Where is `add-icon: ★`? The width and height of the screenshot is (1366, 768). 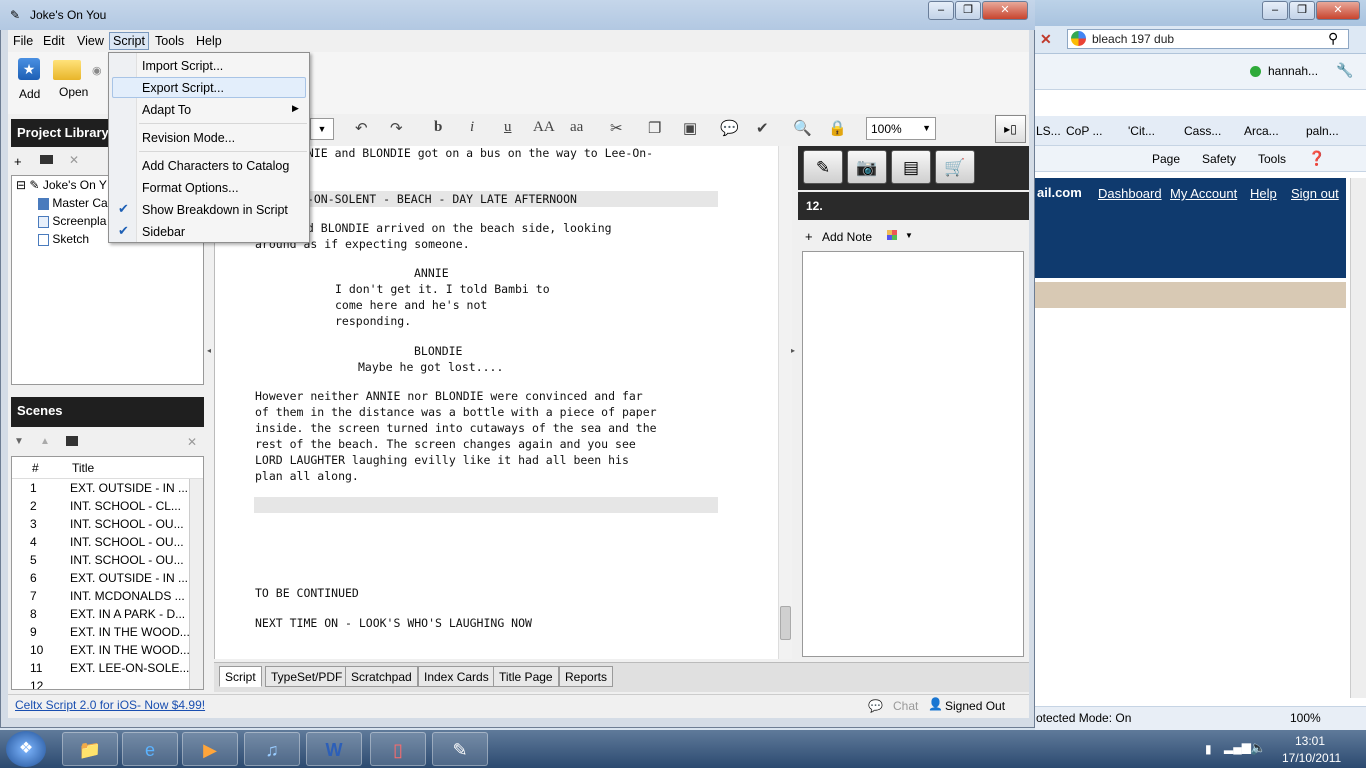
add-icon: ★ is located at coordinates (29, 69).